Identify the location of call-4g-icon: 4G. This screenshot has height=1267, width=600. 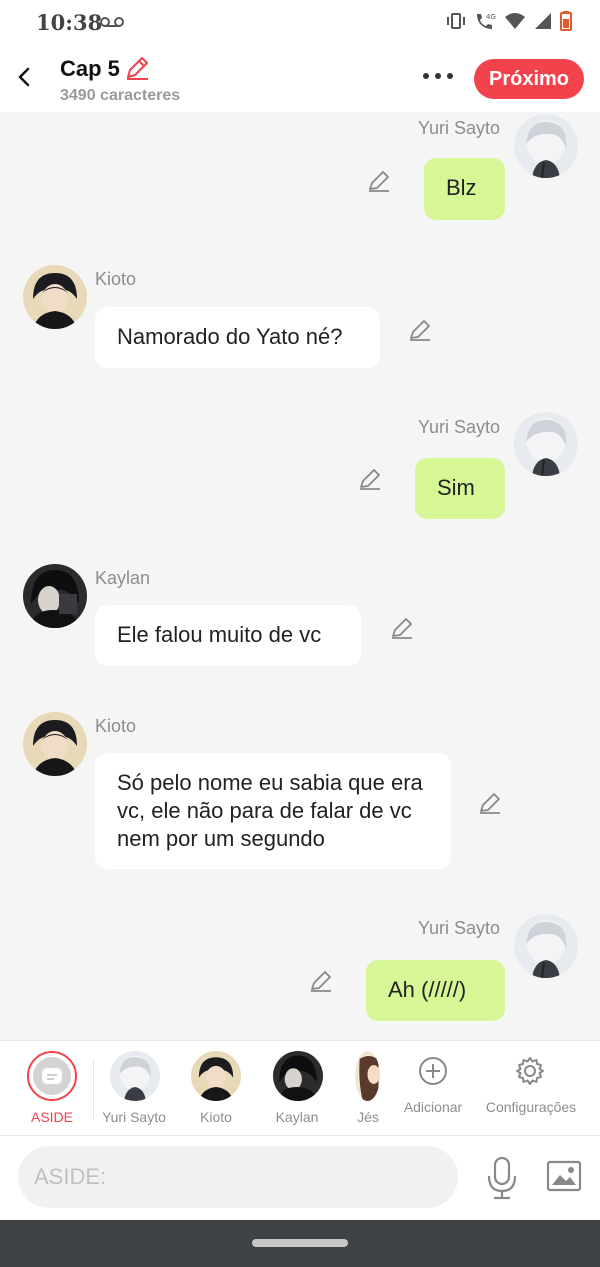
(486, 21).